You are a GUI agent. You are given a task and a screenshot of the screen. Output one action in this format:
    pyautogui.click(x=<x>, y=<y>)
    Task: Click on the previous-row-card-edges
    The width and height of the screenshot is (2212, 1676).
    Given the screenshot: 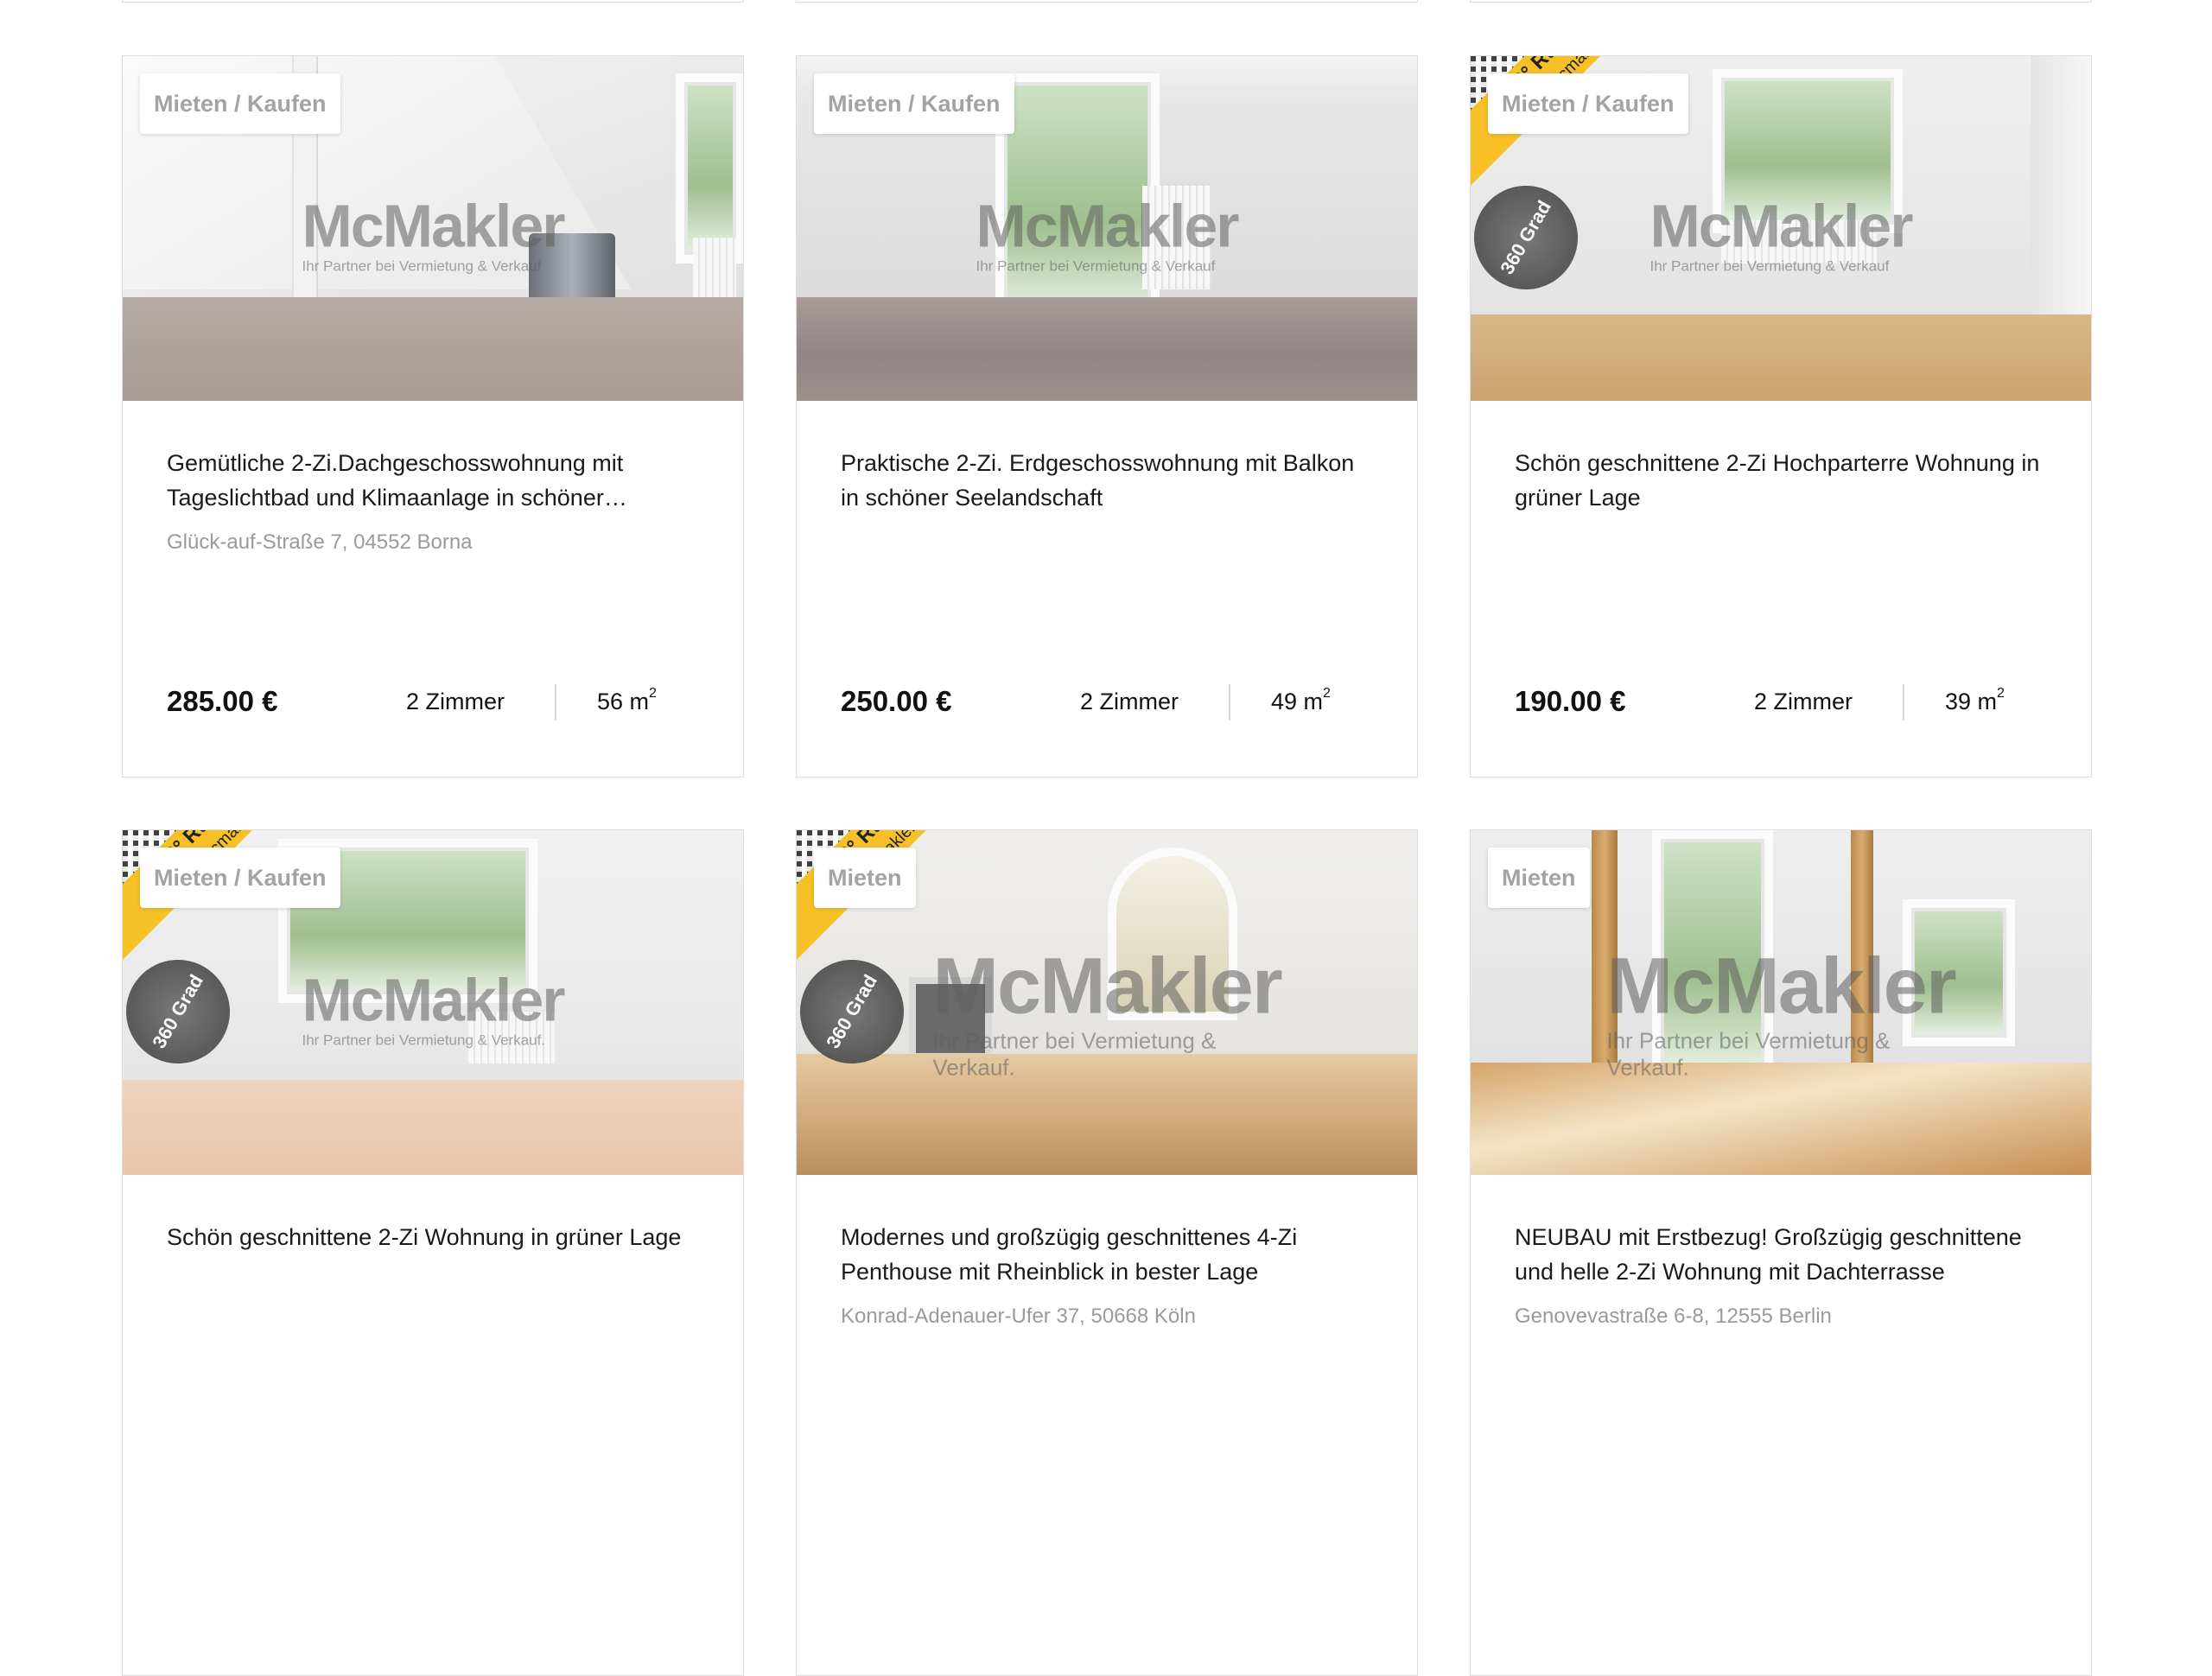 What is the action you would take?
    pyautogui.click(x=1106, y=1)
    